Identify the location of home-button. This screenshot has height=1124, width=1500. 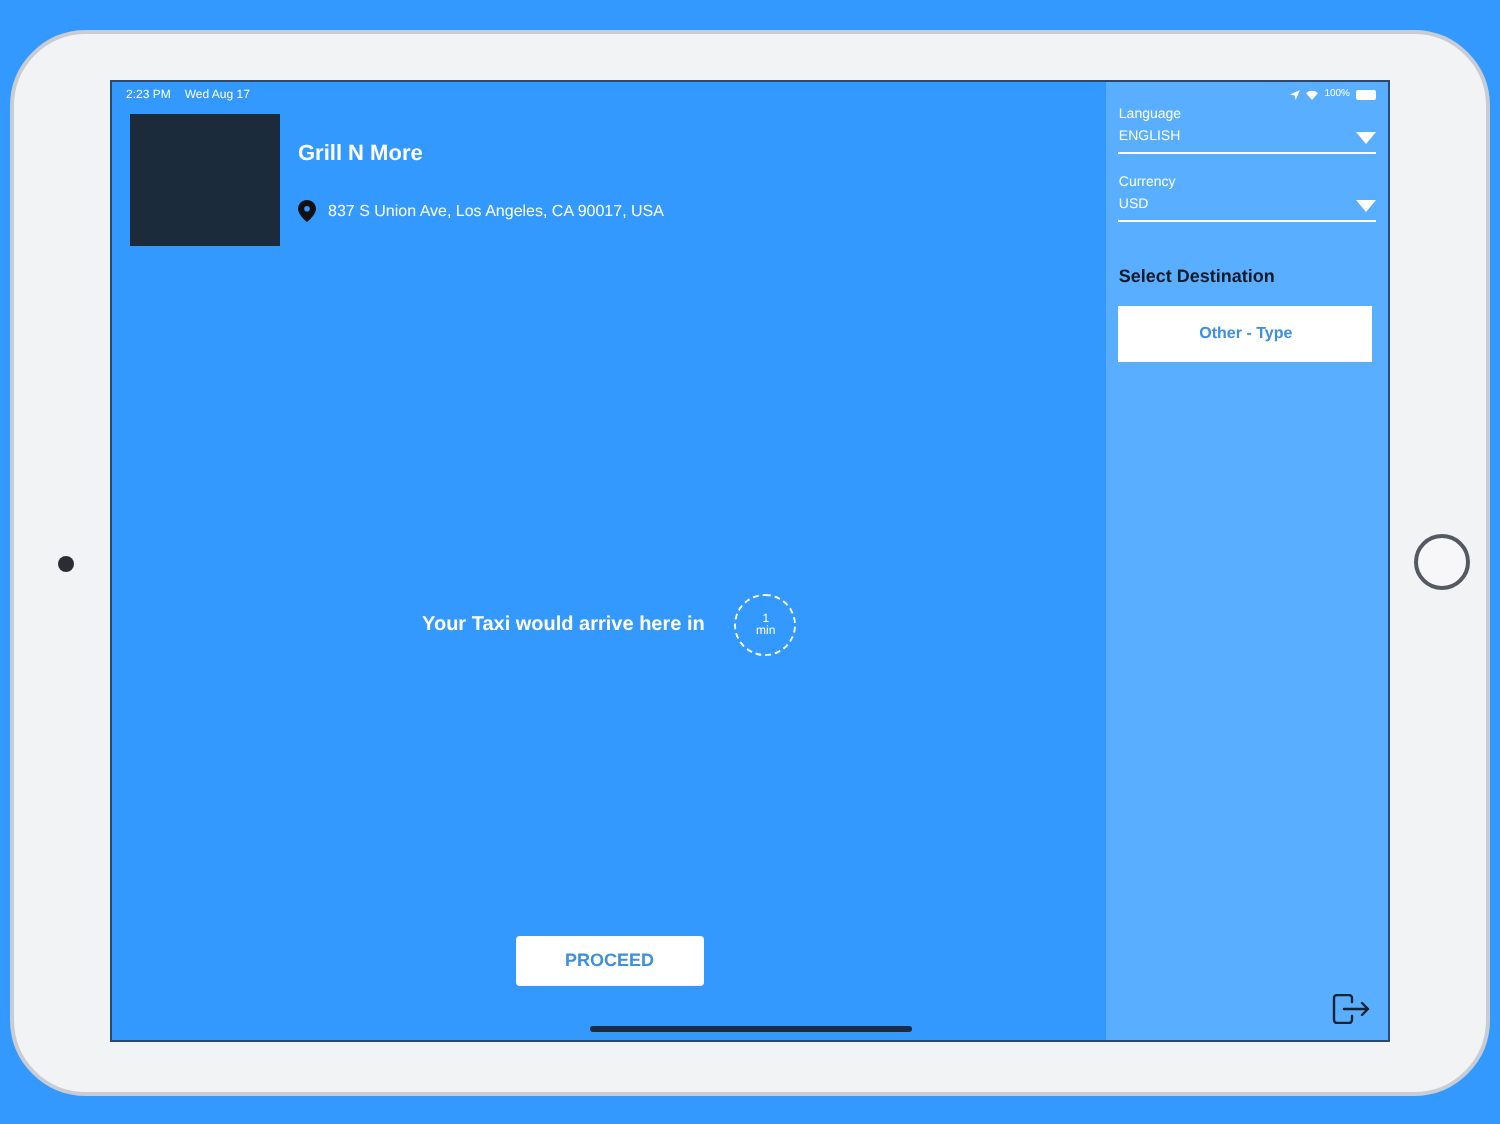
(1442, 562).